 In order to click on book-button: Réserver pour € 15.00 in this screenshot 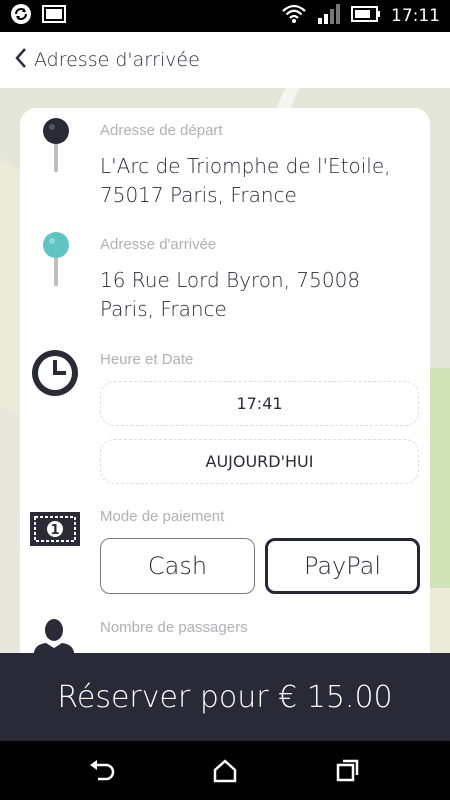, I will do `click(225, 697)`.